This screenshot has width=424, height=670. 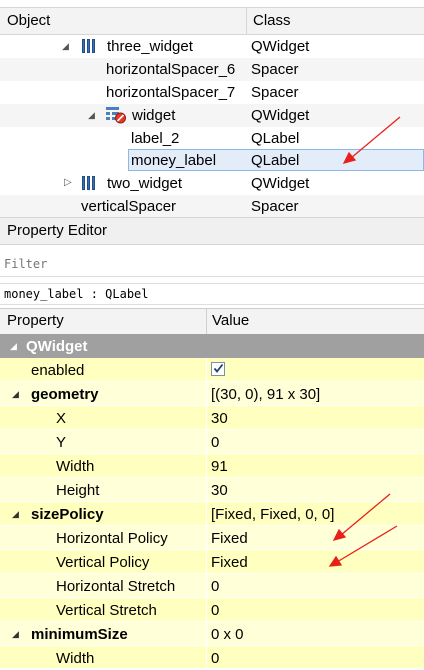 I want to click on property-name: Vertical Stretch, so click(x=106, y=610).